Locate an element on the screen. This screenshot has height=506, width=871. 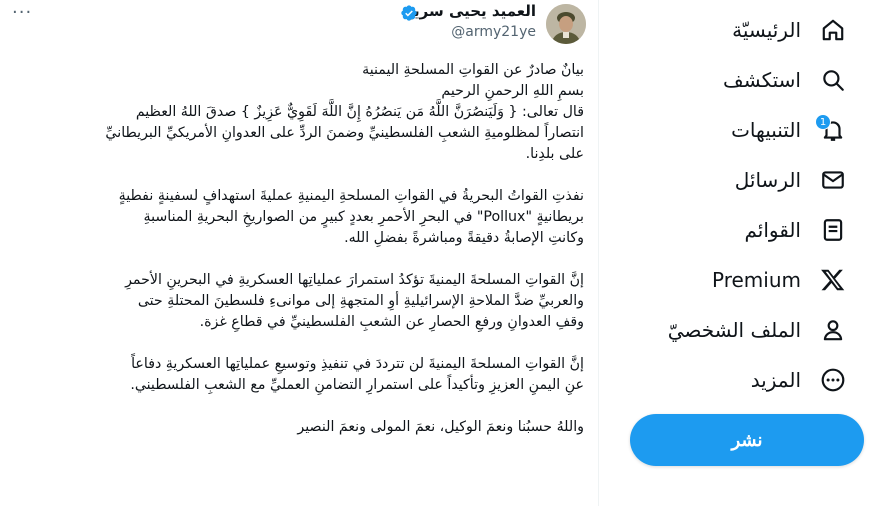
sidebar-item-profile: الملف الشخصيّ is located at coordinates (755, 330).